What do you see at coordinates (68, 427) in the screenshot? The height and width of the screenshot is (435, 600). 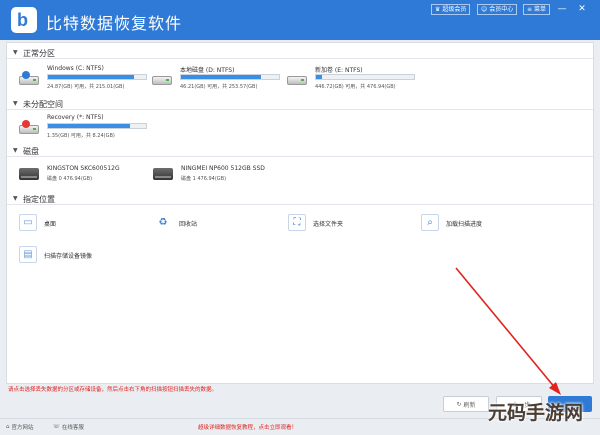 I see `support-link: ☏ 在线客服` at bounding box center [68, 427].